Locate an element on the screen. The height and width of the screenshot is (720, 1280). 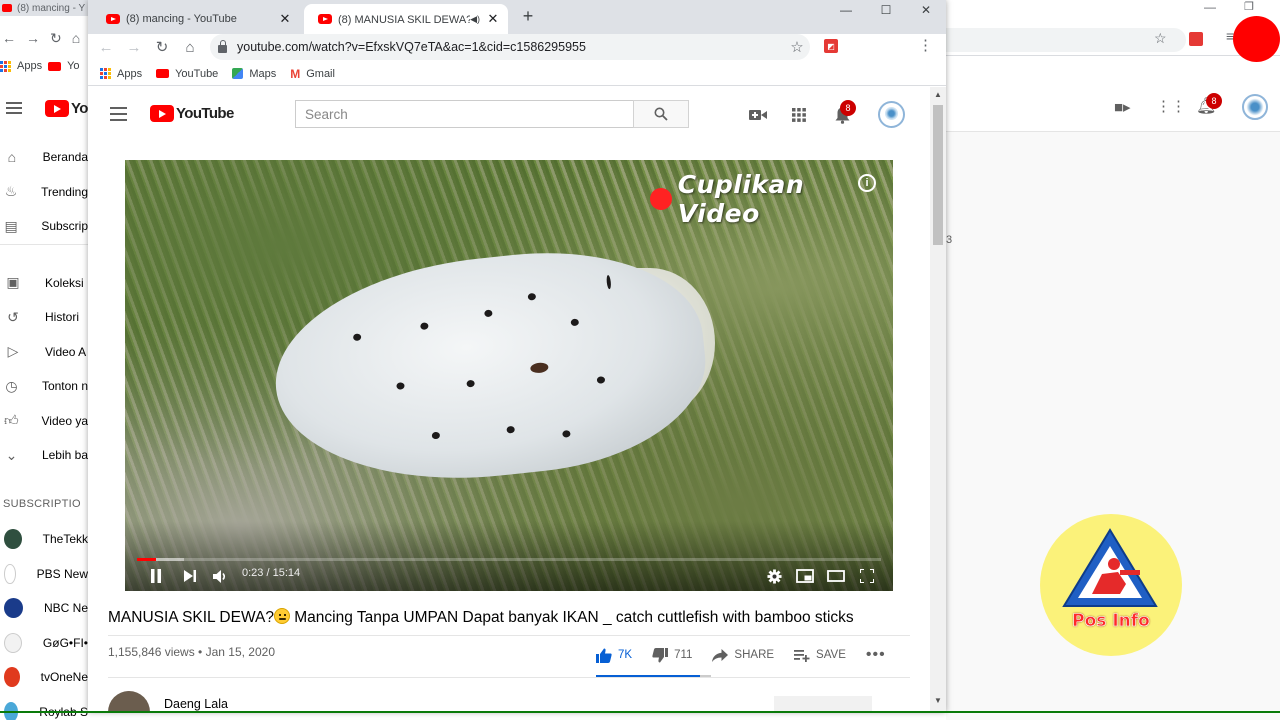
thumbs-up-icon: 👍︎ is located at coordinates (11, 420).